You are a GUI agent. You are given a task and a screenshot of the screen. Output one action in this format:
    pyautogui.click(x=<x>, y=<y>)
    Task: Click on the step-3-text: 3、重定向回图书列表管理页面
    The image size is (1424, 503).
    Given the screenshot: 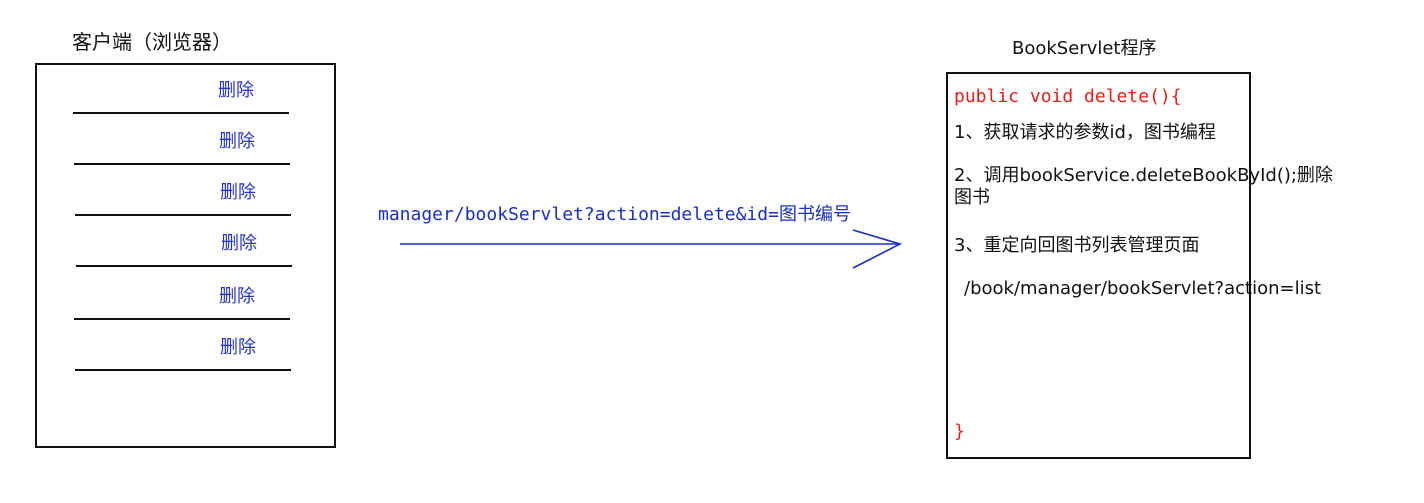 What is the action you would take?
    pyautogui.click(x=1077, y=245)
    